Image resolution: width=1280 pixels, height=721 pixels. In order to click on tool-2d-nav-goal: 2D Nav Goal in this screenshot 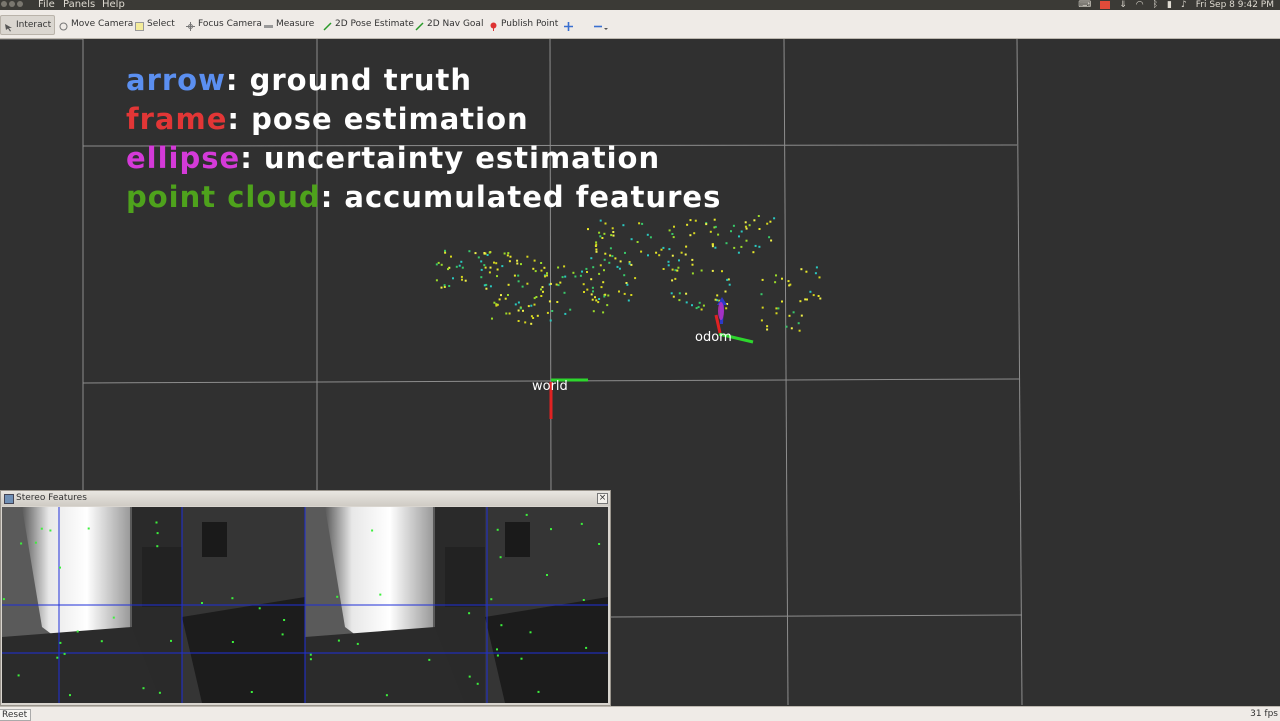, I will do `click(449, 24)`.